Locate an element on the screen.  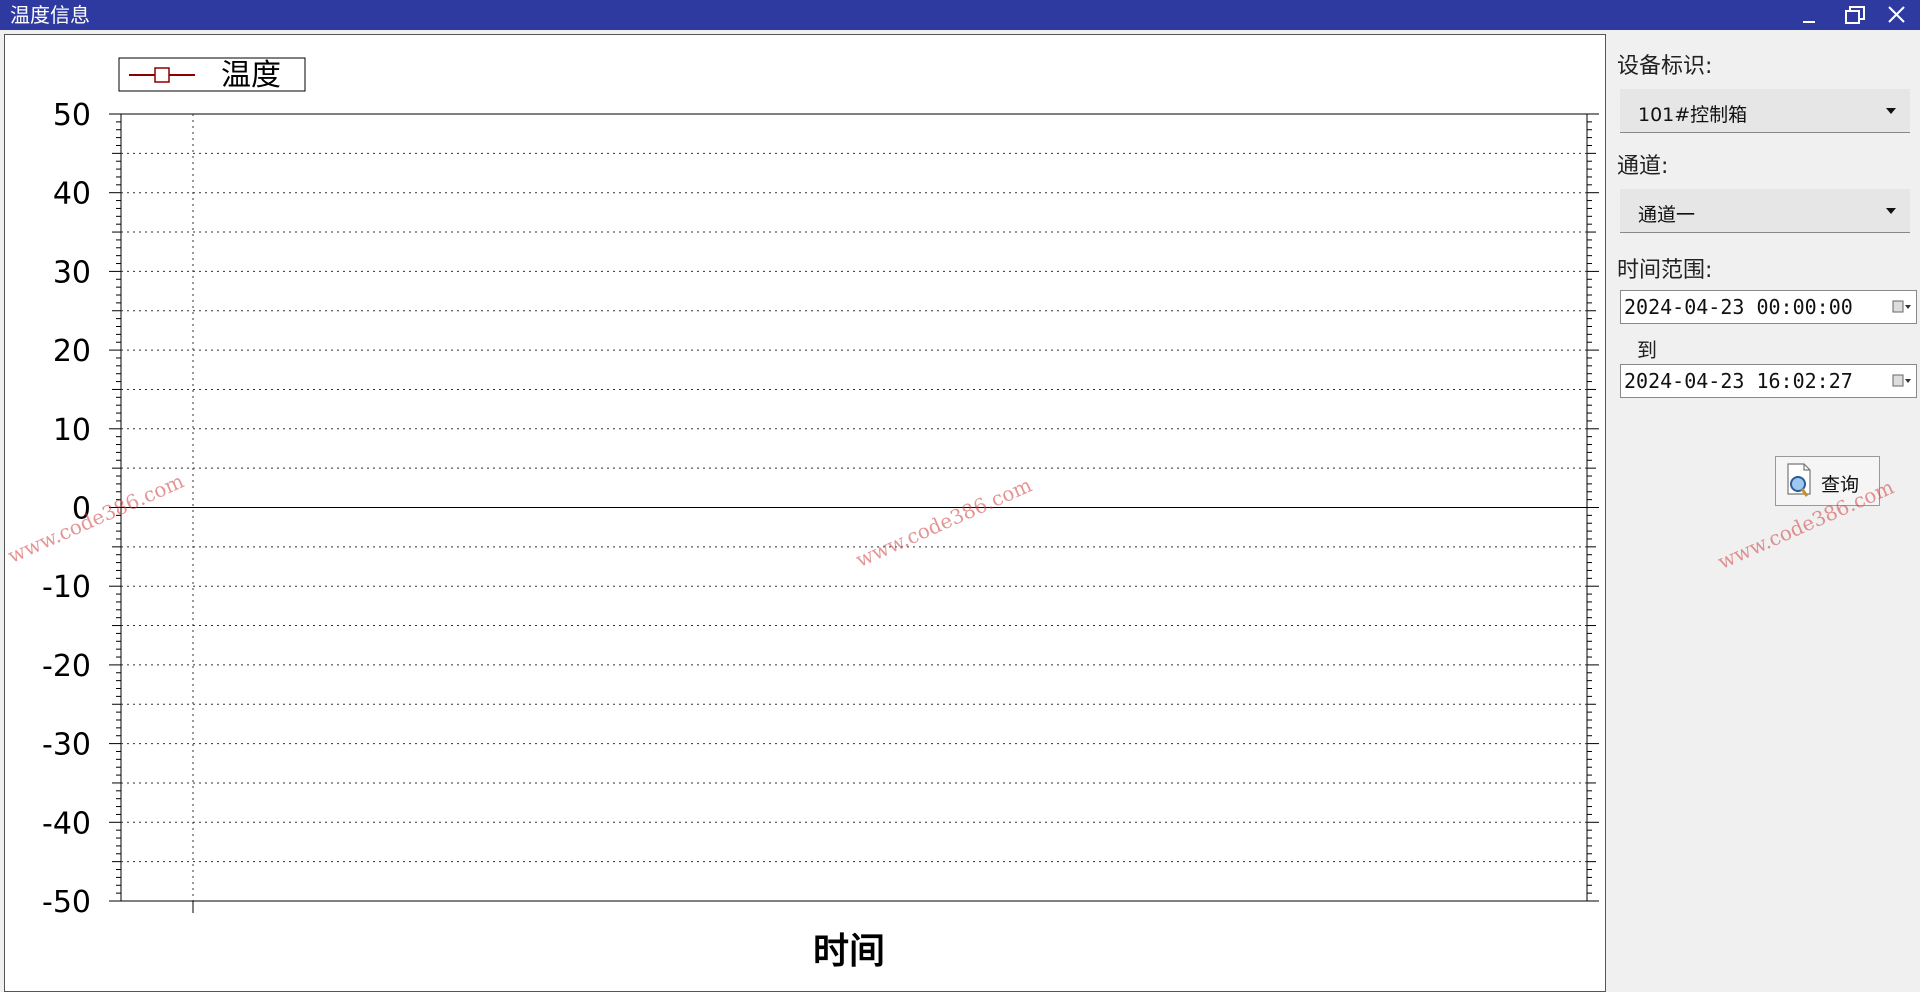
time-range-label: 时间范围: is located at coordinates (1665, 270).